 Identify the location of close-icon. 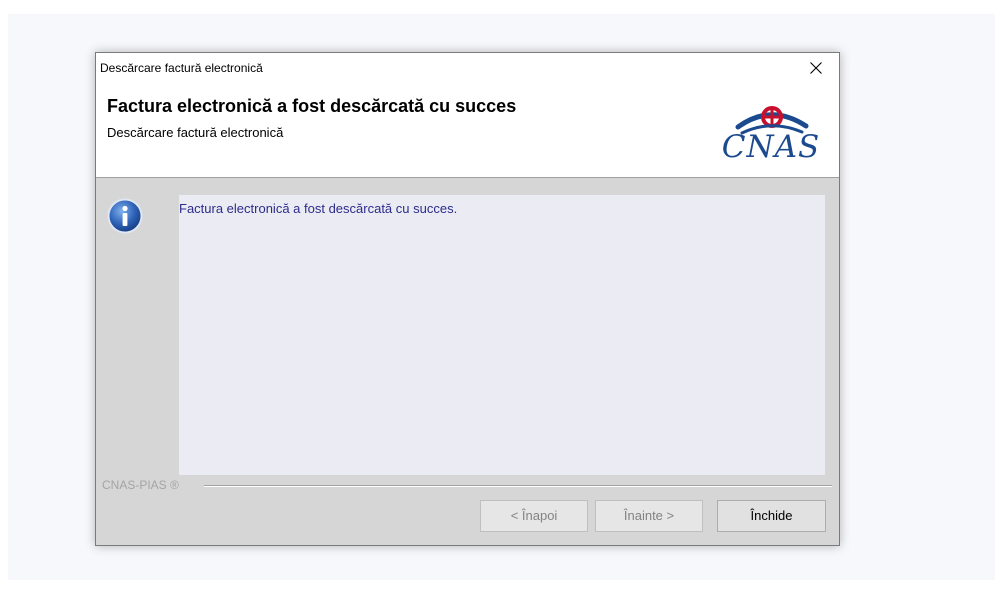
(816, 68).